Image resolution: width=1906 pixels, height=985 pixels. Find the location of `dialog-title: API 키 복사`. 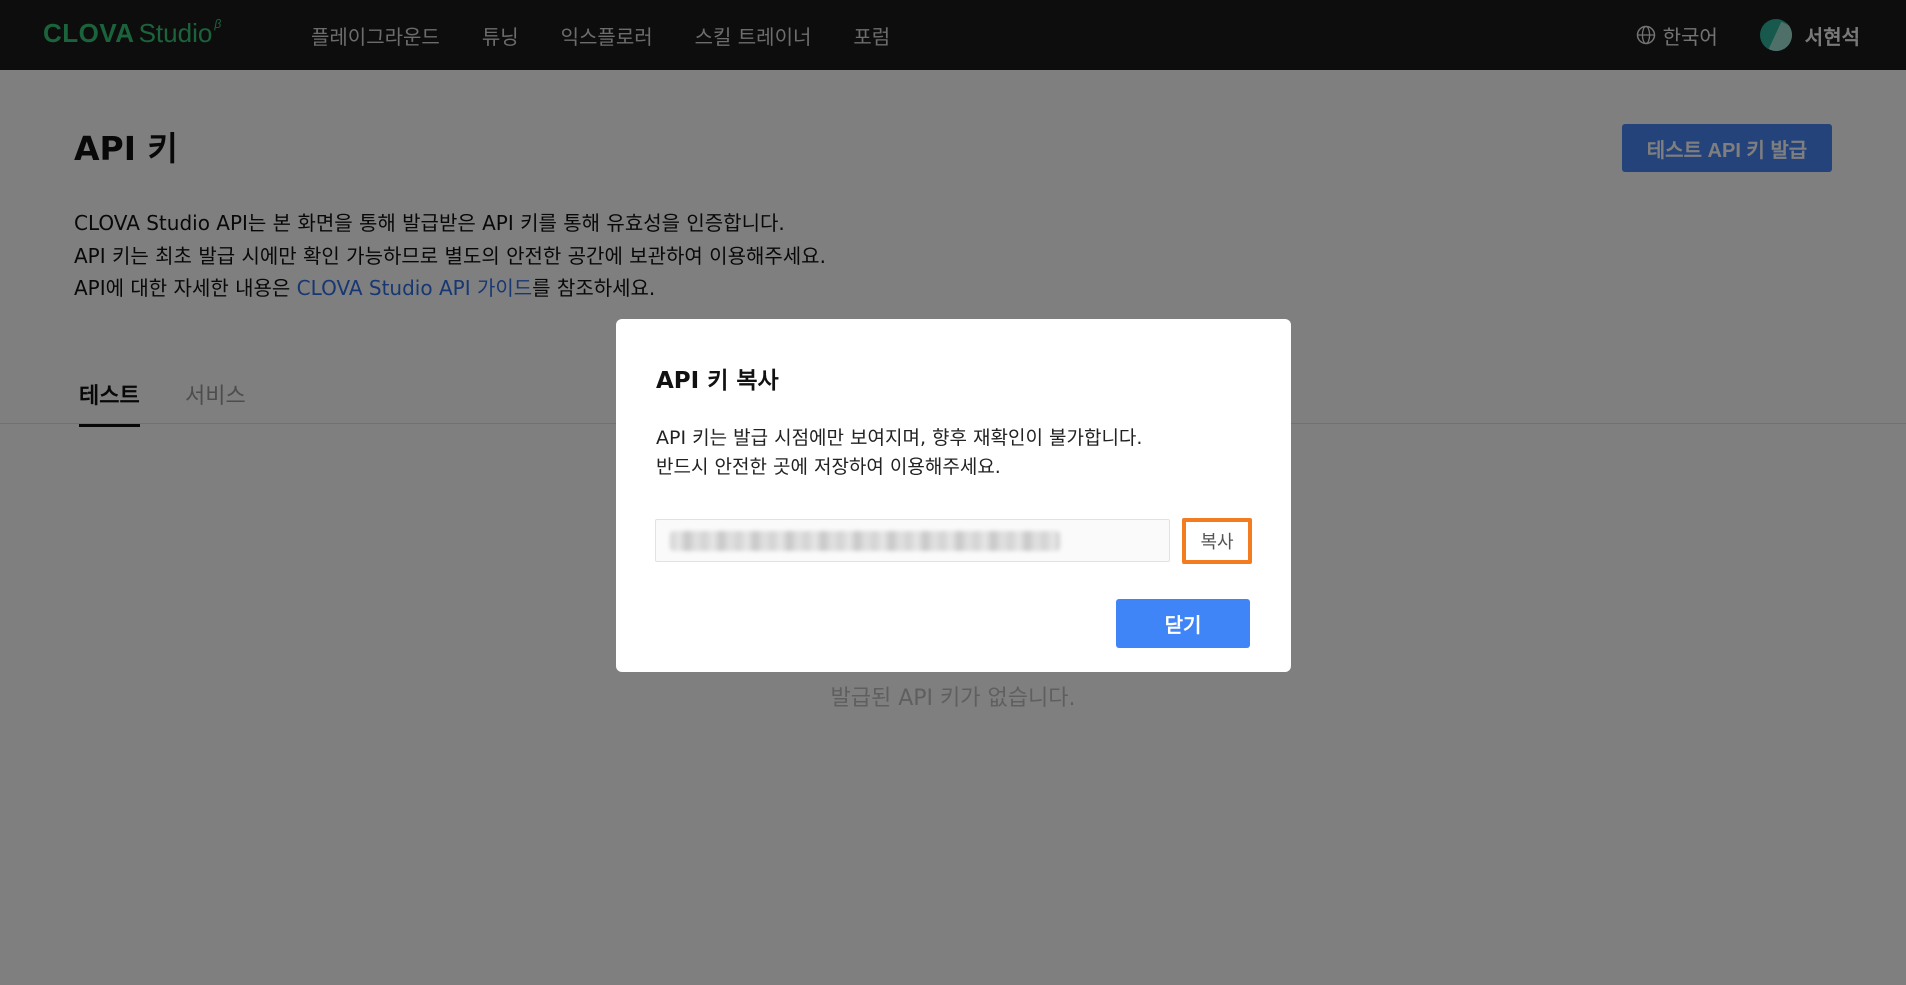

dialog-title: API 키 복사 is located at coordinates (717, 381).